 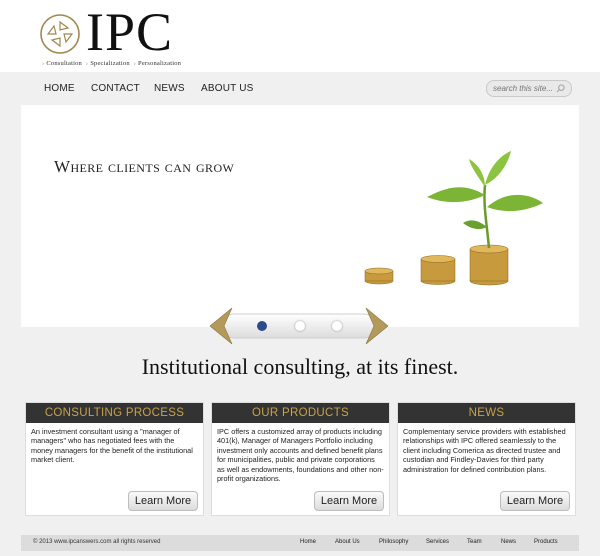 I want to click on nav-contact: CONTACT, so click(x=115, y=88).